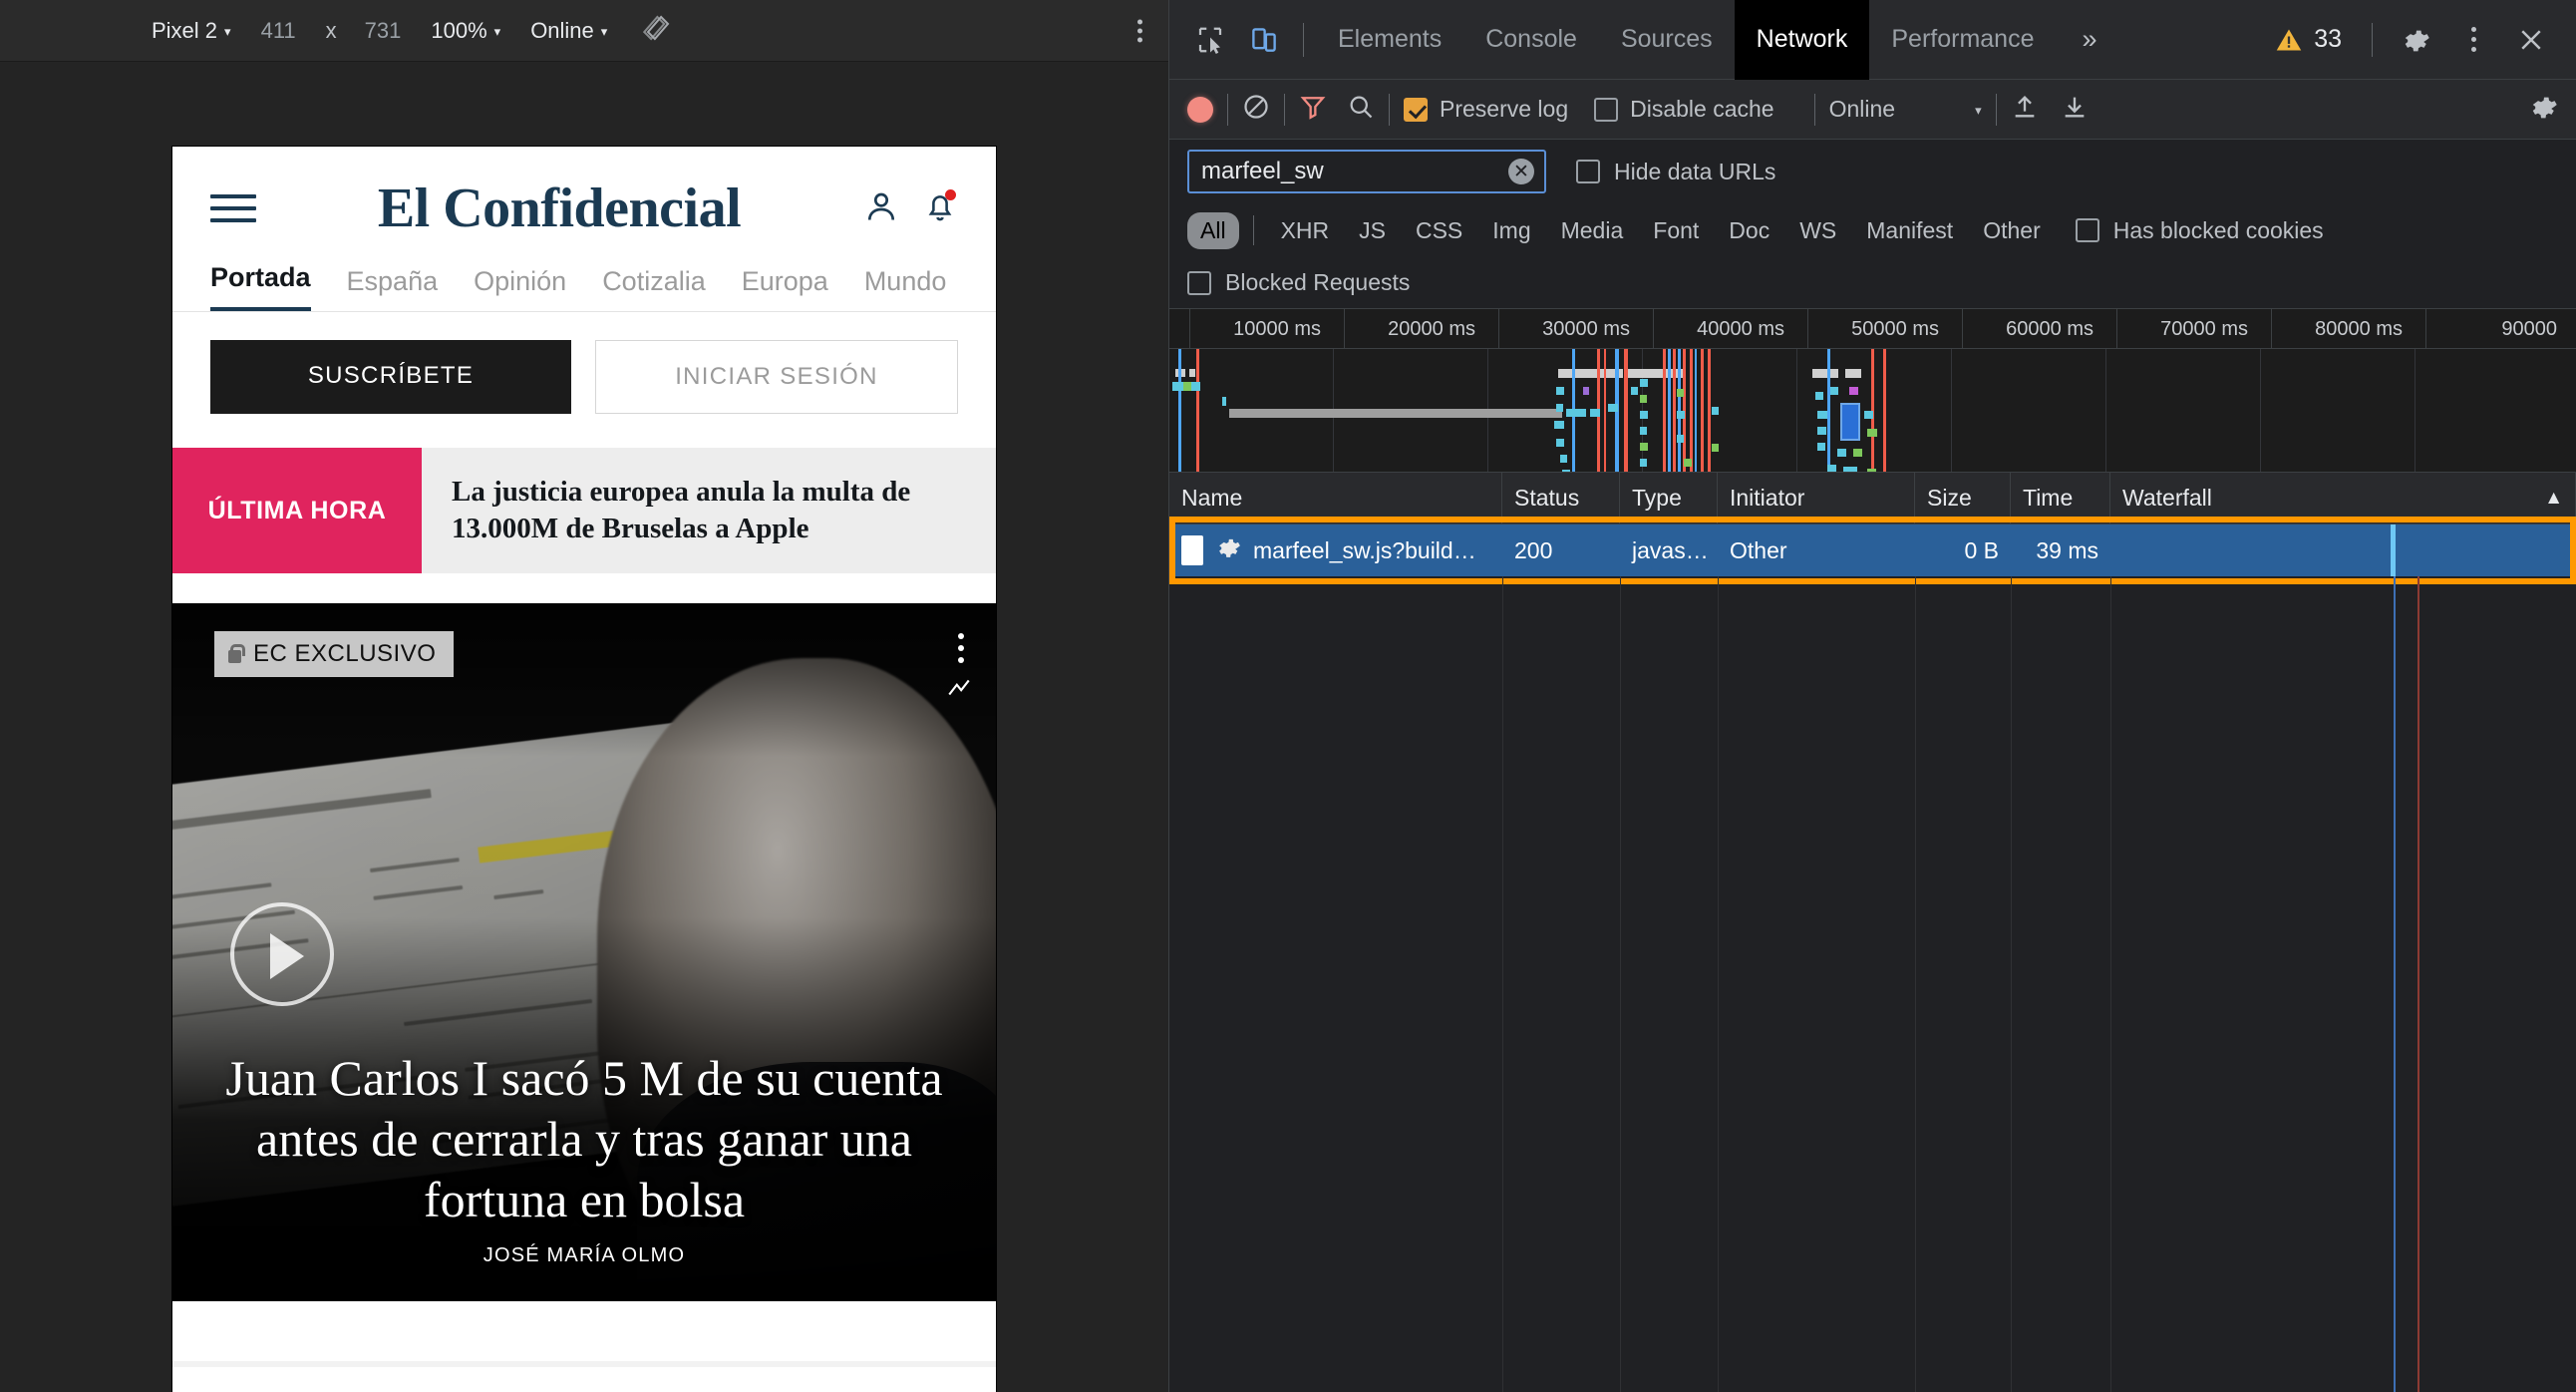 Image resolution: width=2576 pixels, height=1392 pixels. Describe the element at coordinates (1749, 230) in the screenshot. I see `type-filter-doc: Doc` at that location.